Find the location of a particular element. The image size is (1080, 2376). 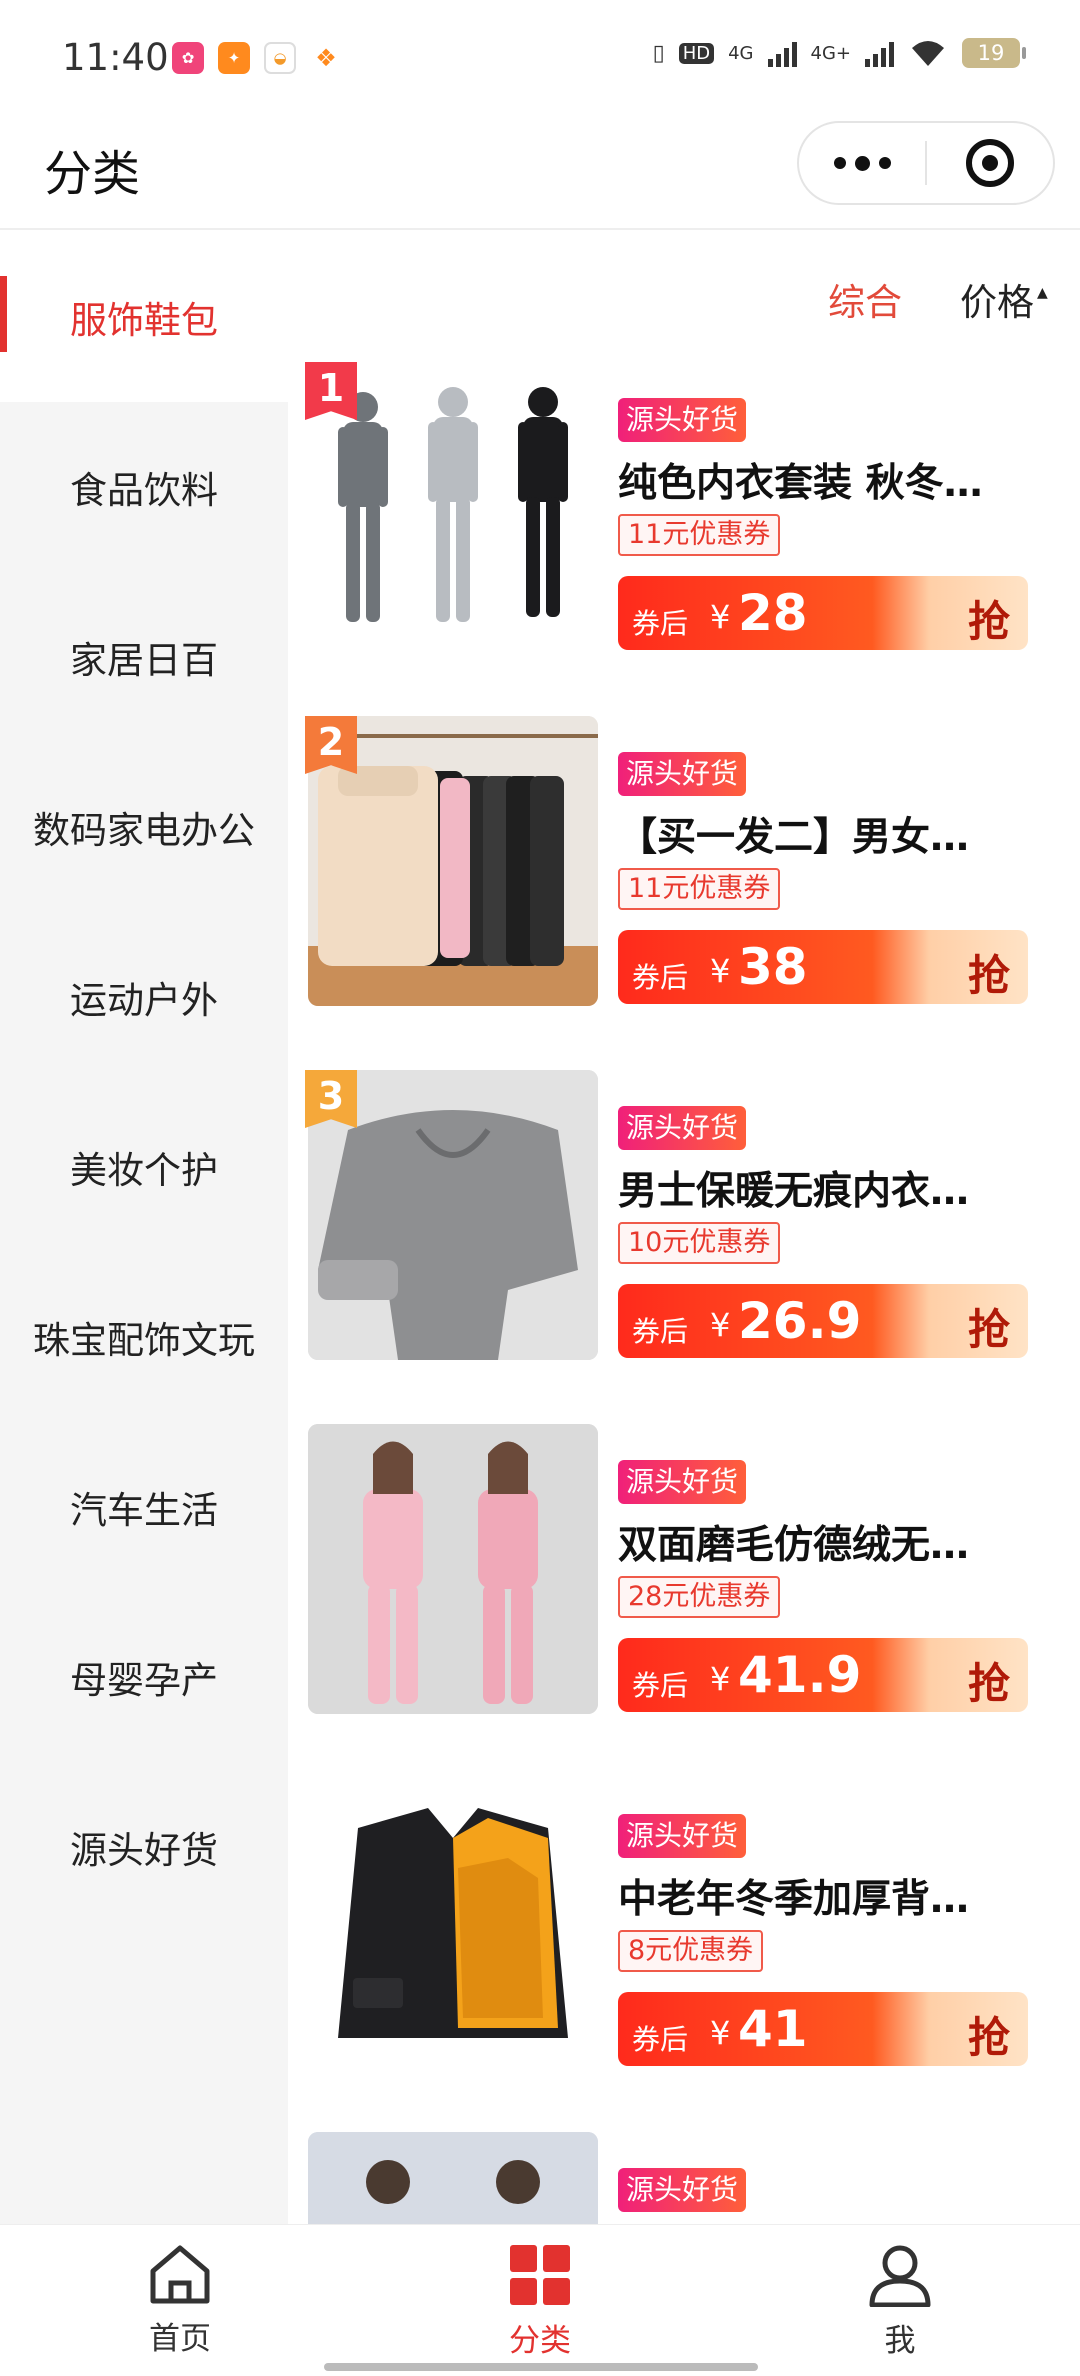

product-price: 41 is located at coordinates (773, 2029).